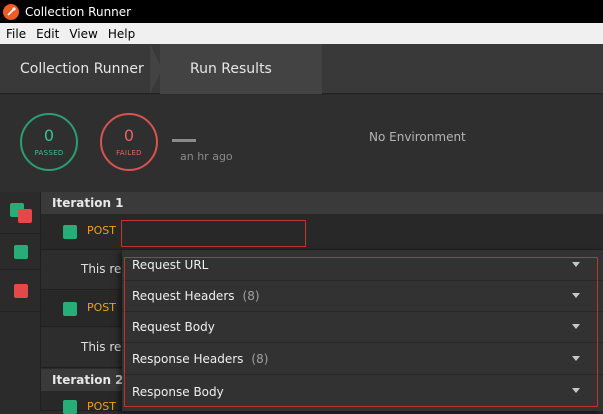  I want to click on passed-count: 0, so click(49, 135).